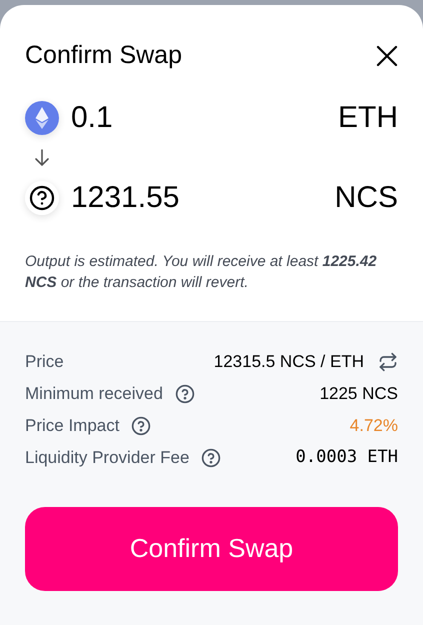 The image size is (423, 625). I want to click on dialog-title: Confirm Swap, so click(103, 55).